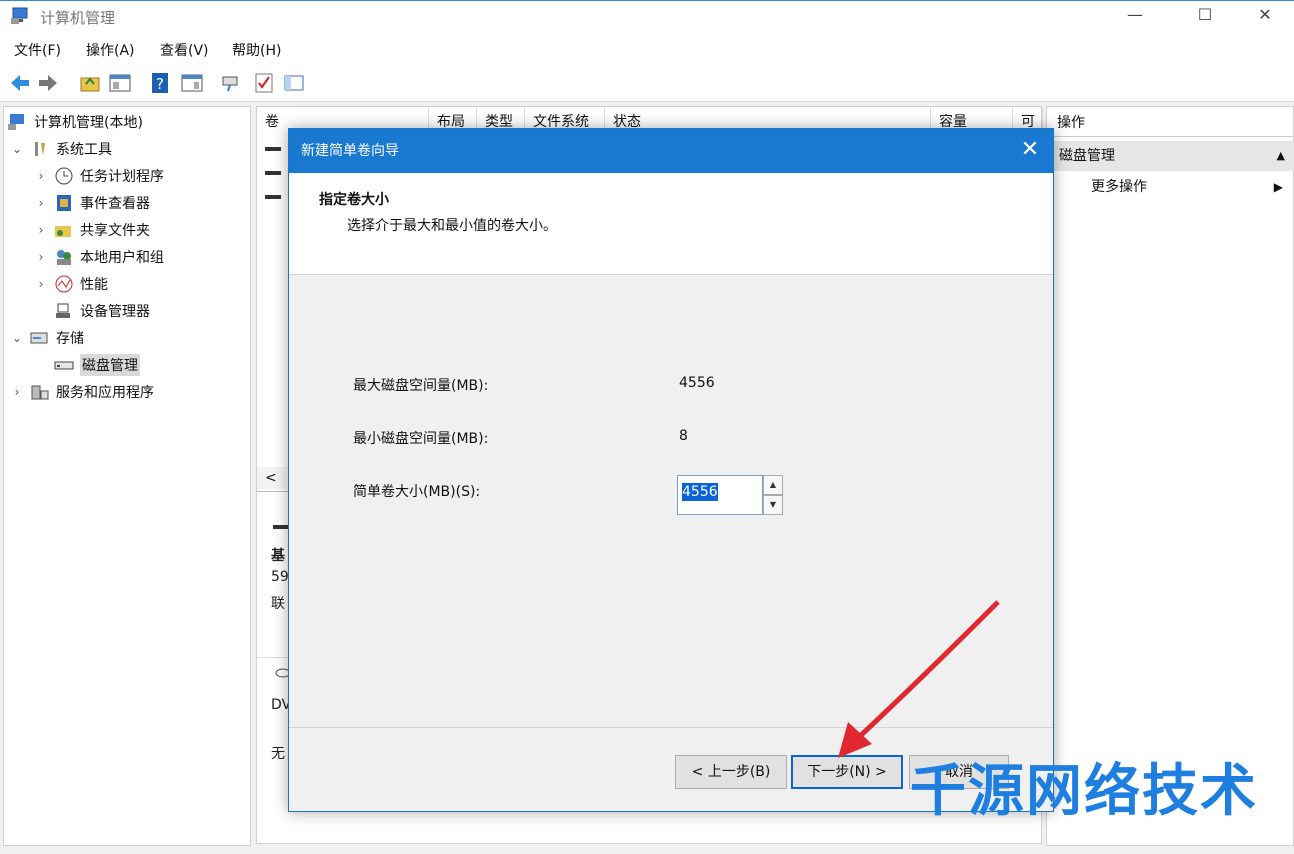  What do you see at coordinates (64, 284) in the screenshot?
I see `performance-icon` at bounding box center [64, 284].